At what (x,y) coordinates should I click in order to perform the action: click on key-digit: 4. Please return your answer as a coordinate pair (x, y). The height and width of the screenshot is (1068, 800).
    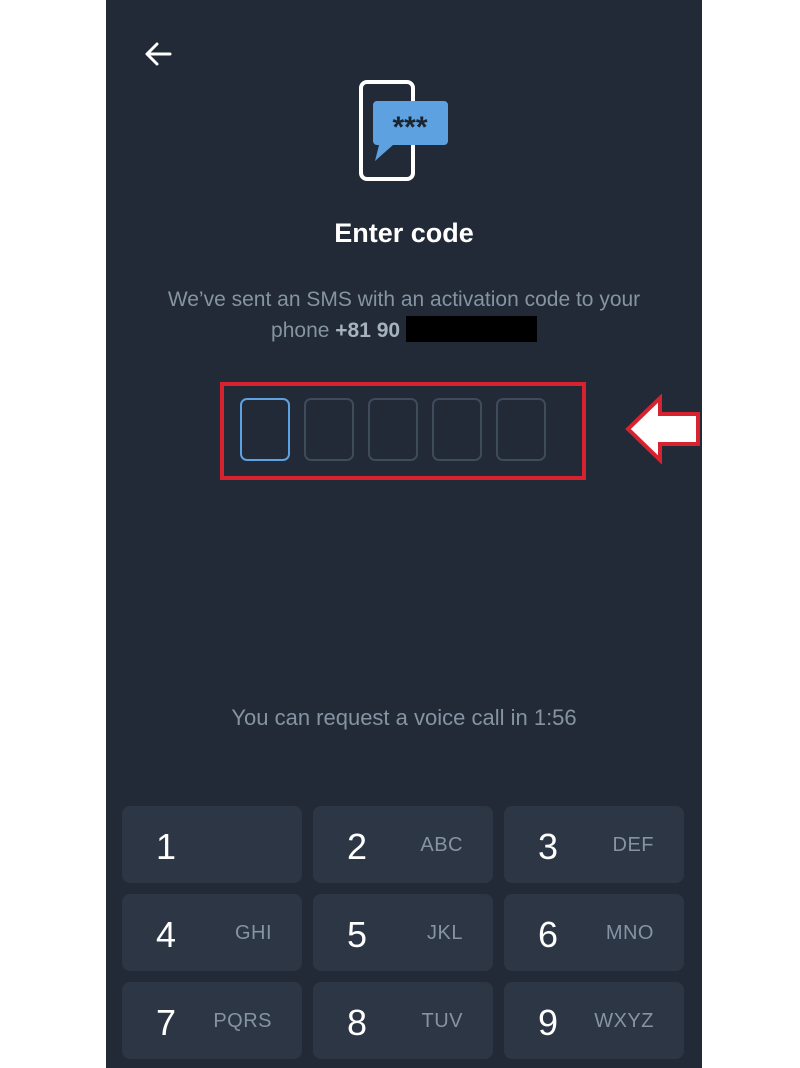
    Looking at the image, I should click on (166, 934).